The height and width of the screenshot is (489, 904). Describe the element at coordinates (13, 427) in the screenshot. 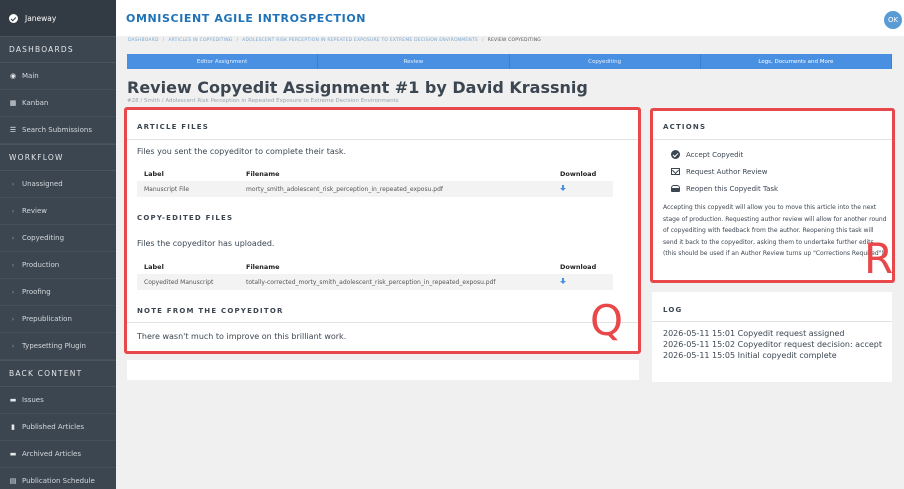

I see `file-icon: ▮` at that location.